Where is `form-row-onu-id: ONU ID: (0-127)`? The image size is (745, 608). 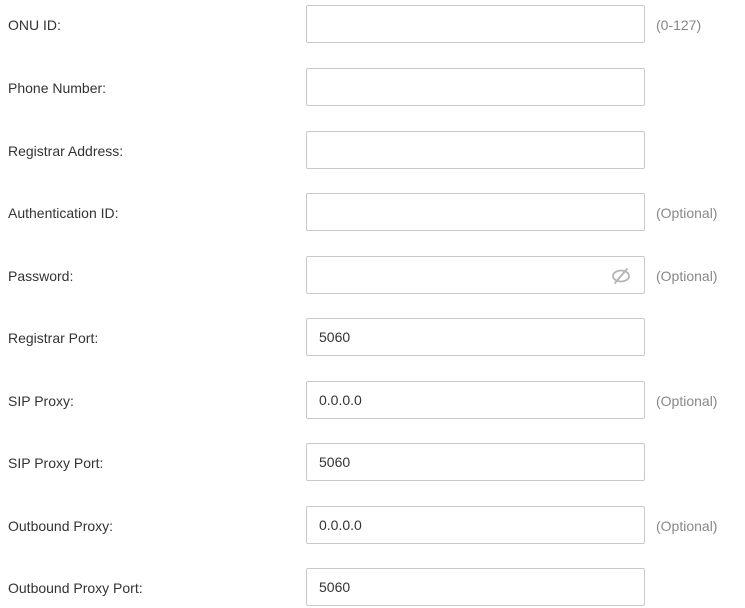
form-row-onu-id: ONU ID: (0-127) is located at coordinates (372, 25).